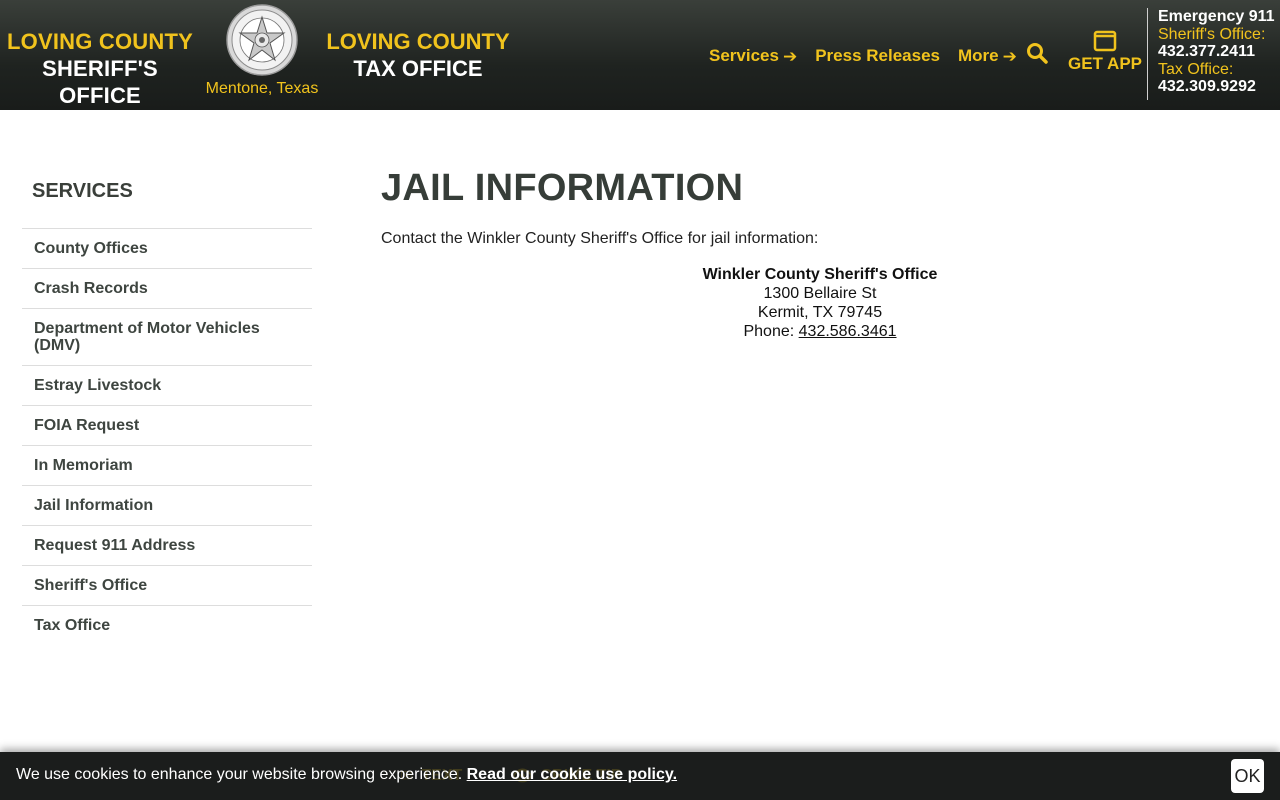 The width and height of the screenshot is (1280, 800). I want to click on get-app-button: GET APP, so click(1105, 52).